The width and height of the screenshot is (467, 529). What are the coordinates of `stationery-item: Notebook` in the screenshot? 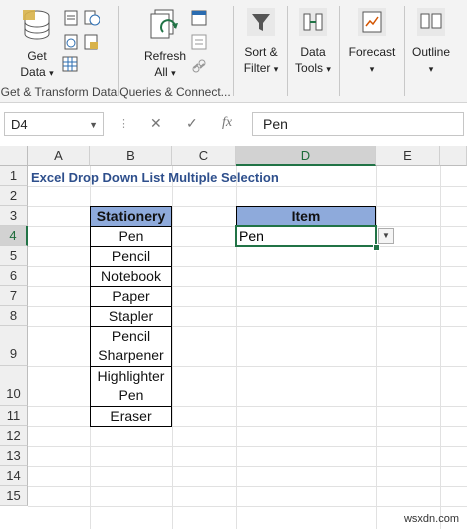 It's located at (131, 276).